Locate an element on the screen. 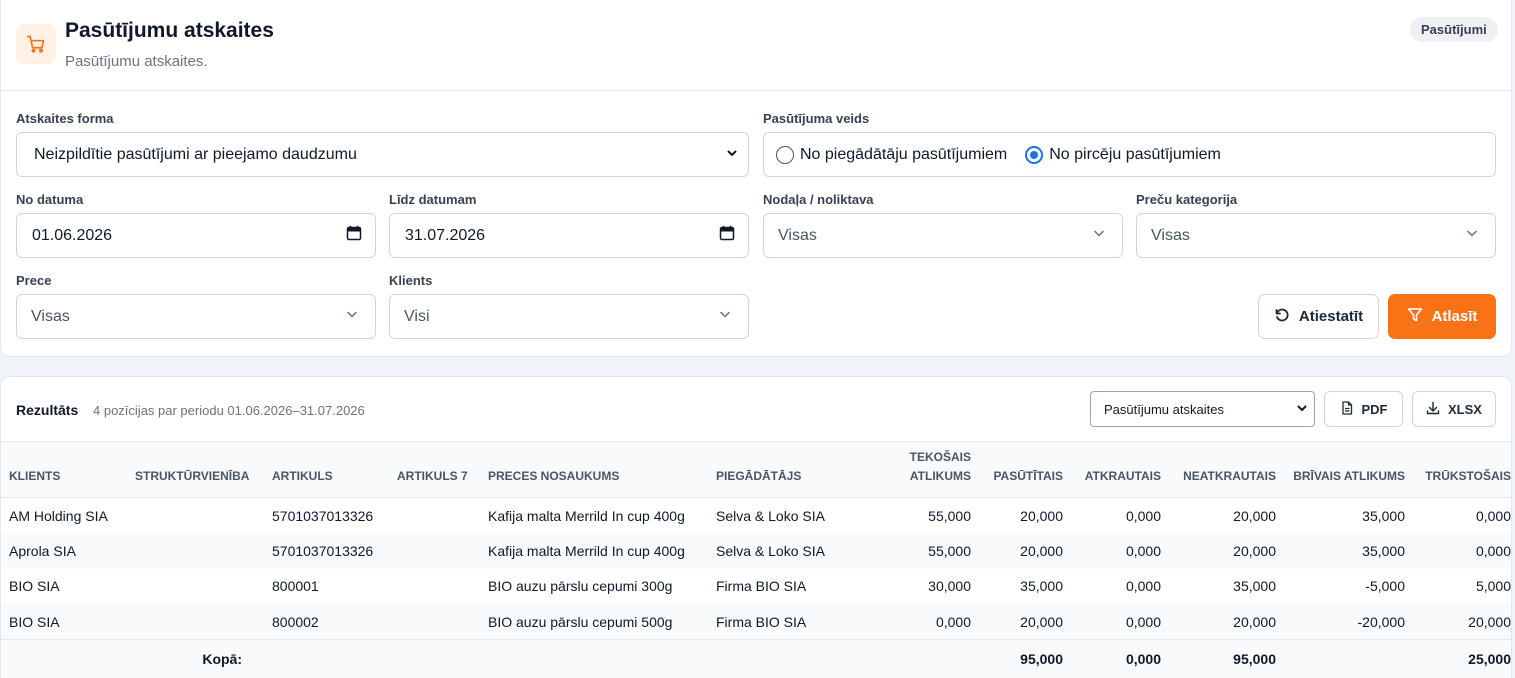 This screenshot has width=1515, height=678. total-free-stock is located at coordinates (1348, 658).